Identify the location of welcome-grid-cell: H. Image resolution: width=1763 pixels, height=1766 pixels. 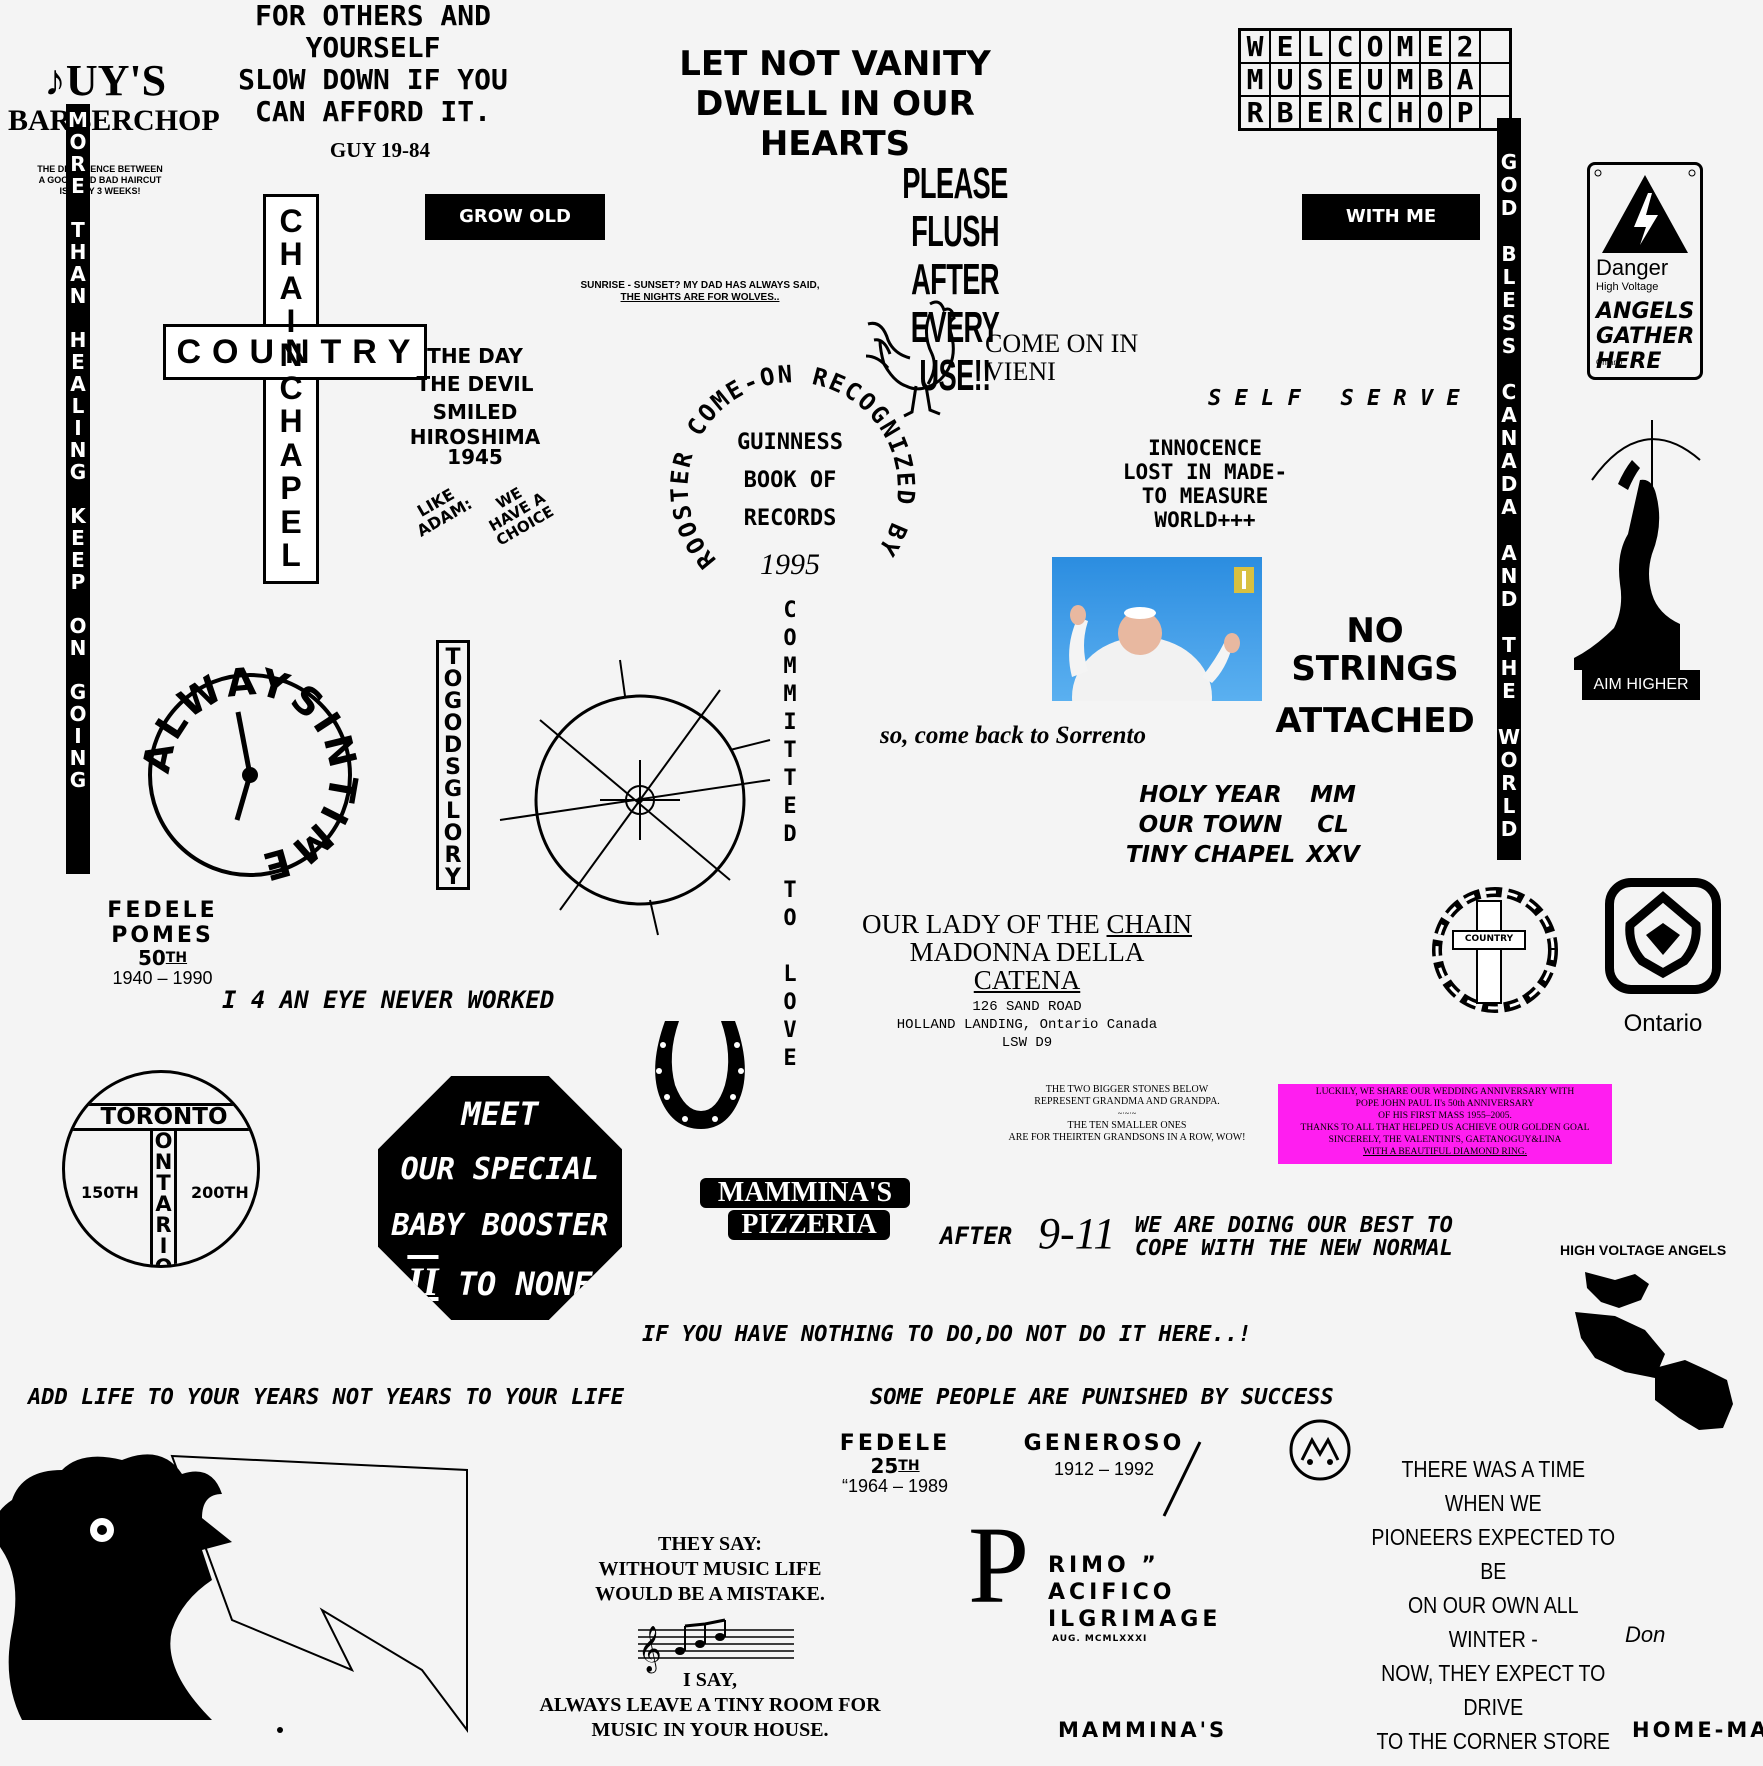
(1405, 112).